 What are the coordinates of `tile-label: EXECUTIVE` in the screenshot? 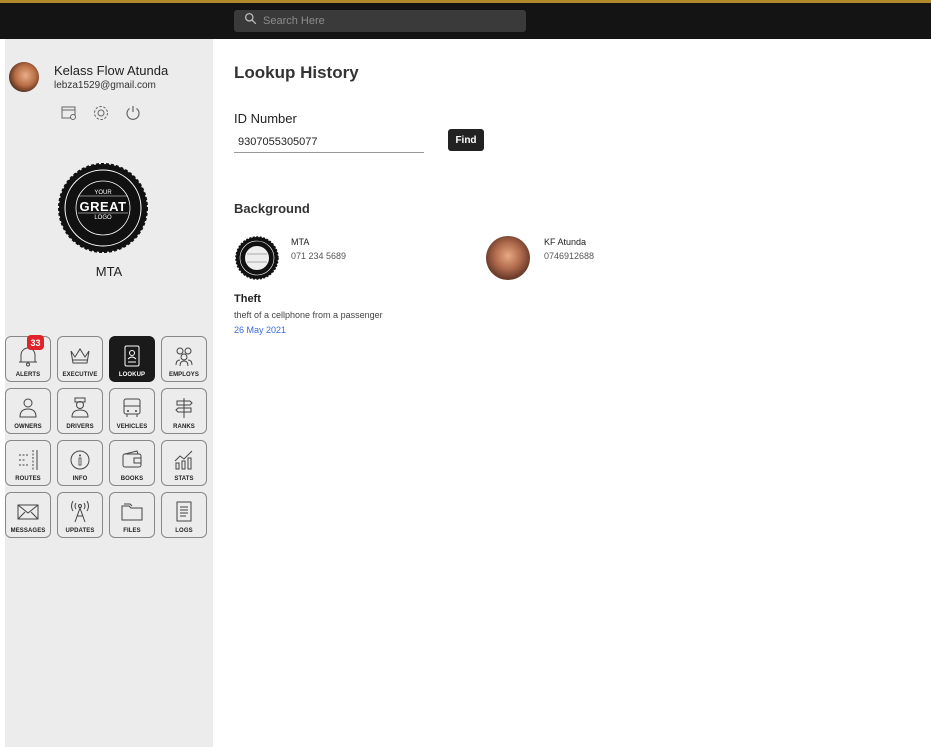 It's located at (80, 375).